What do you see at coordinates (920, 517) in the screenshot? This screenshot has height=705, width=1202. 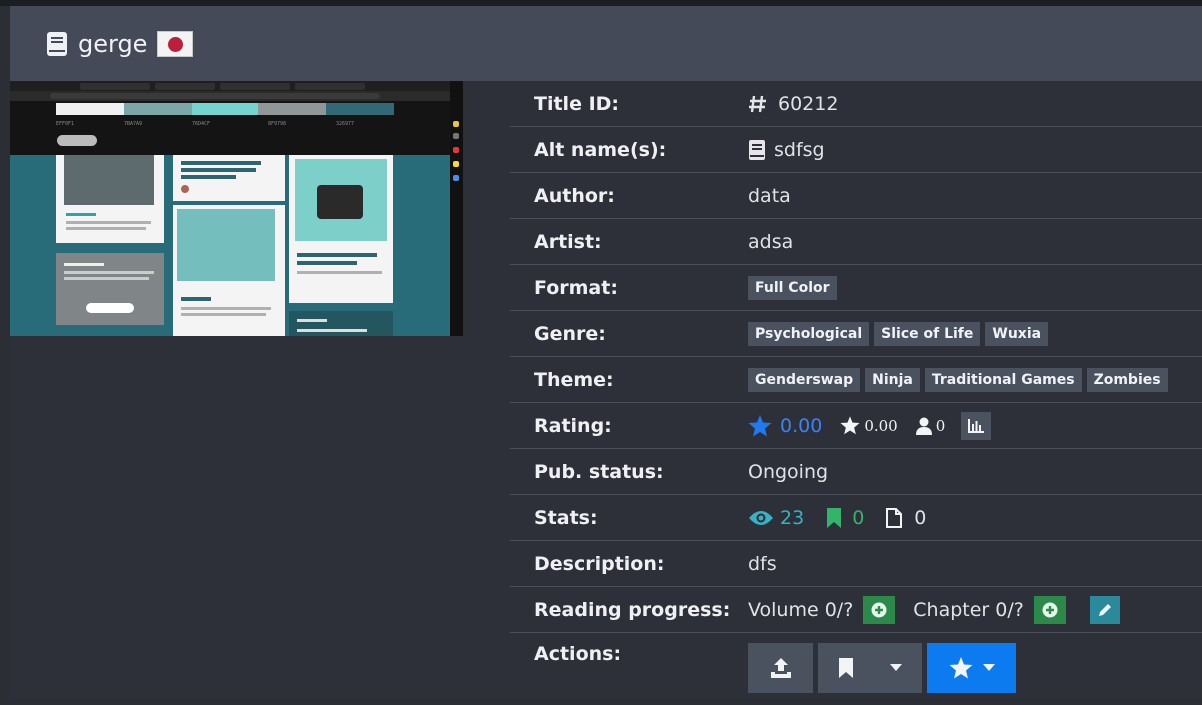 I see `comments-count: 0` at bounding box center [920, 517].